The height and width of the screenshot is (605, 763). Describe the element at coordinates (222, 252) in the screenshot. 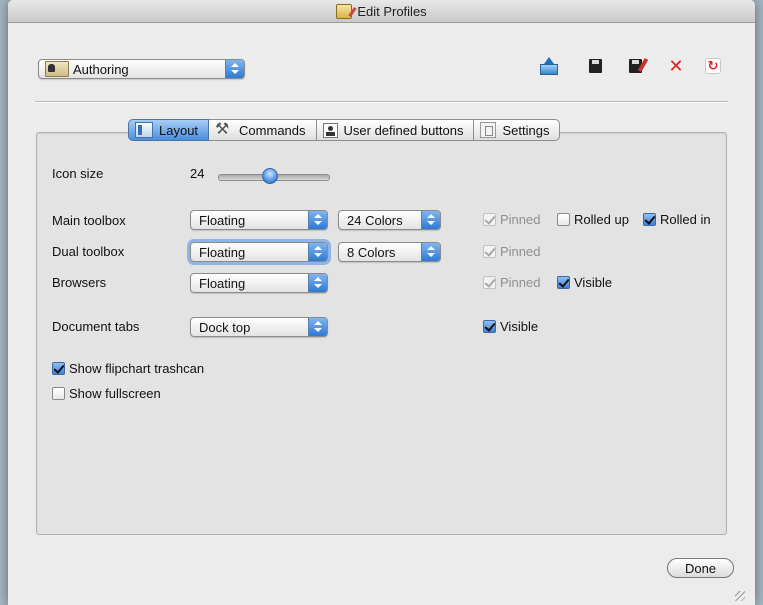

I see `dual-toolbox-mode-value: Floating` at that location.